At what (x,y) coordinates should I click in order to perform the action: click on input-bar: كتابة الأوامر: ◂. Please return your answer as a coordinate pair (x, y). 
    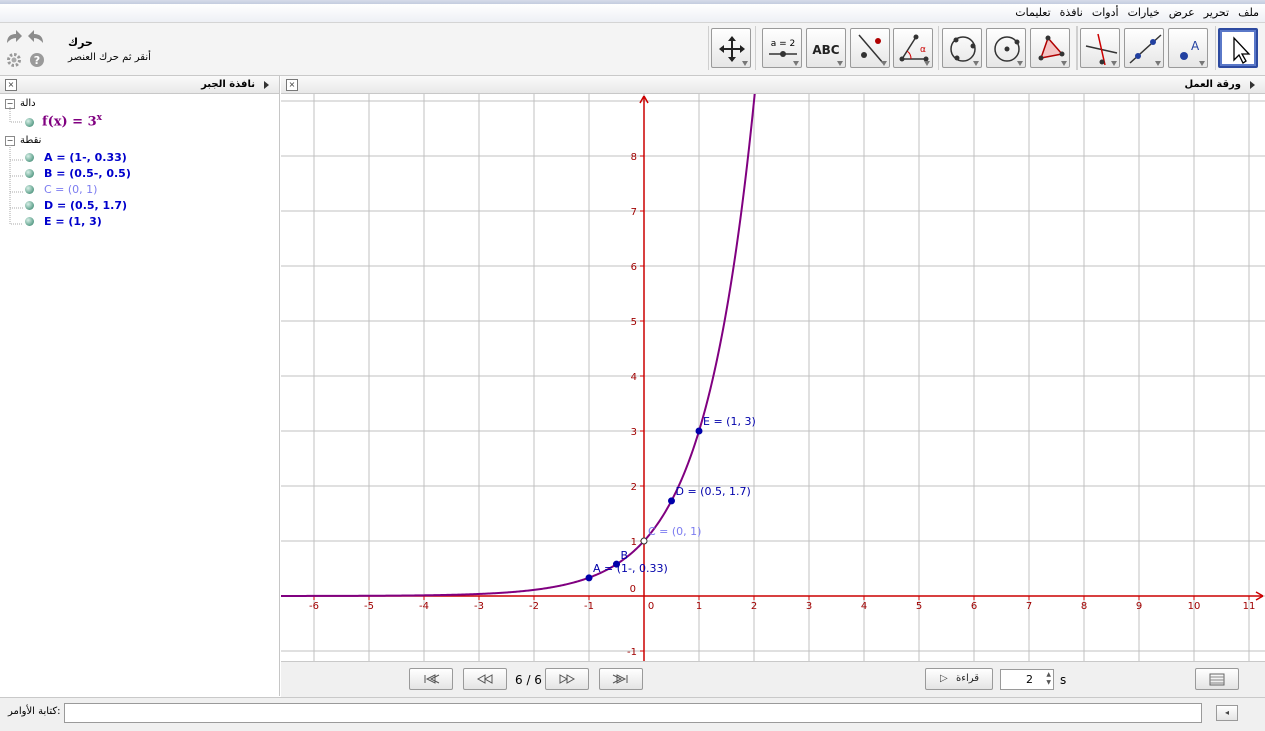
    Looking at the image, I should click on (632, 714).